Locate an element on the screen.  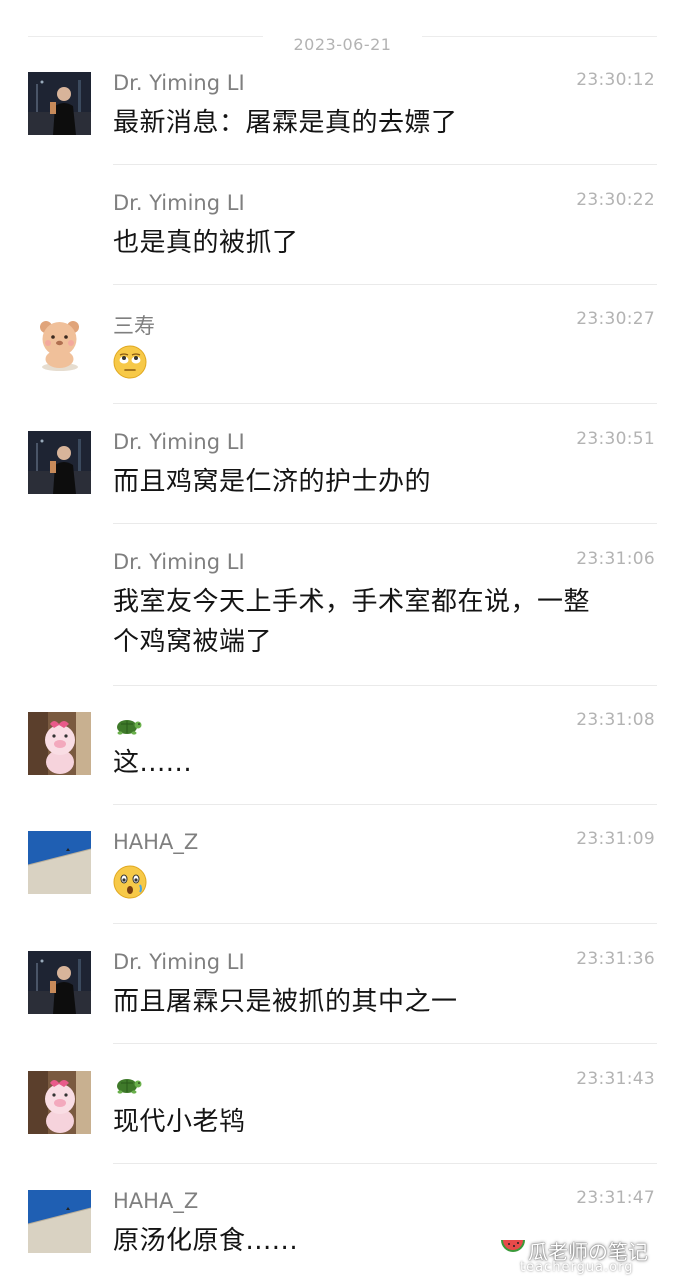
message-text-line: 我室友今天上手术，手术室都在说，一整 is located at coordinates (352, 602).